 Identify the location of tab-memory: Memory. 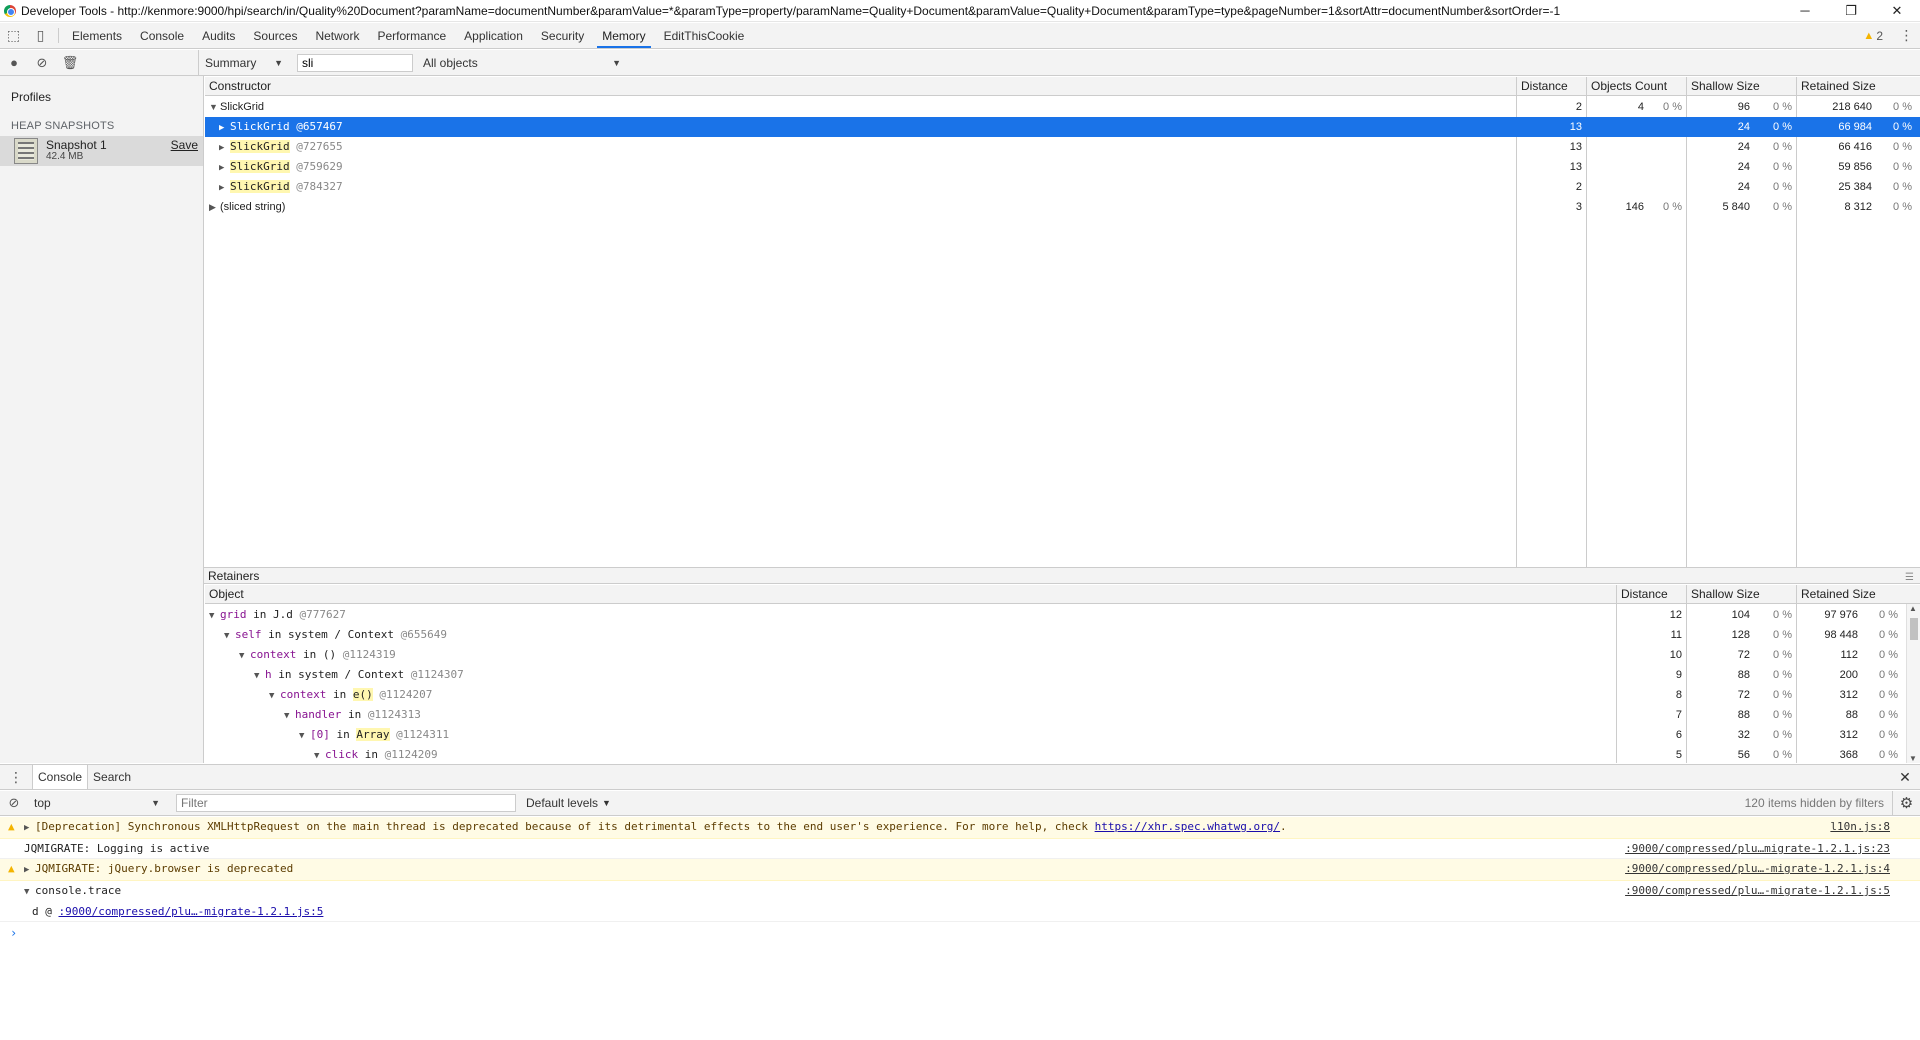
(623, 35).